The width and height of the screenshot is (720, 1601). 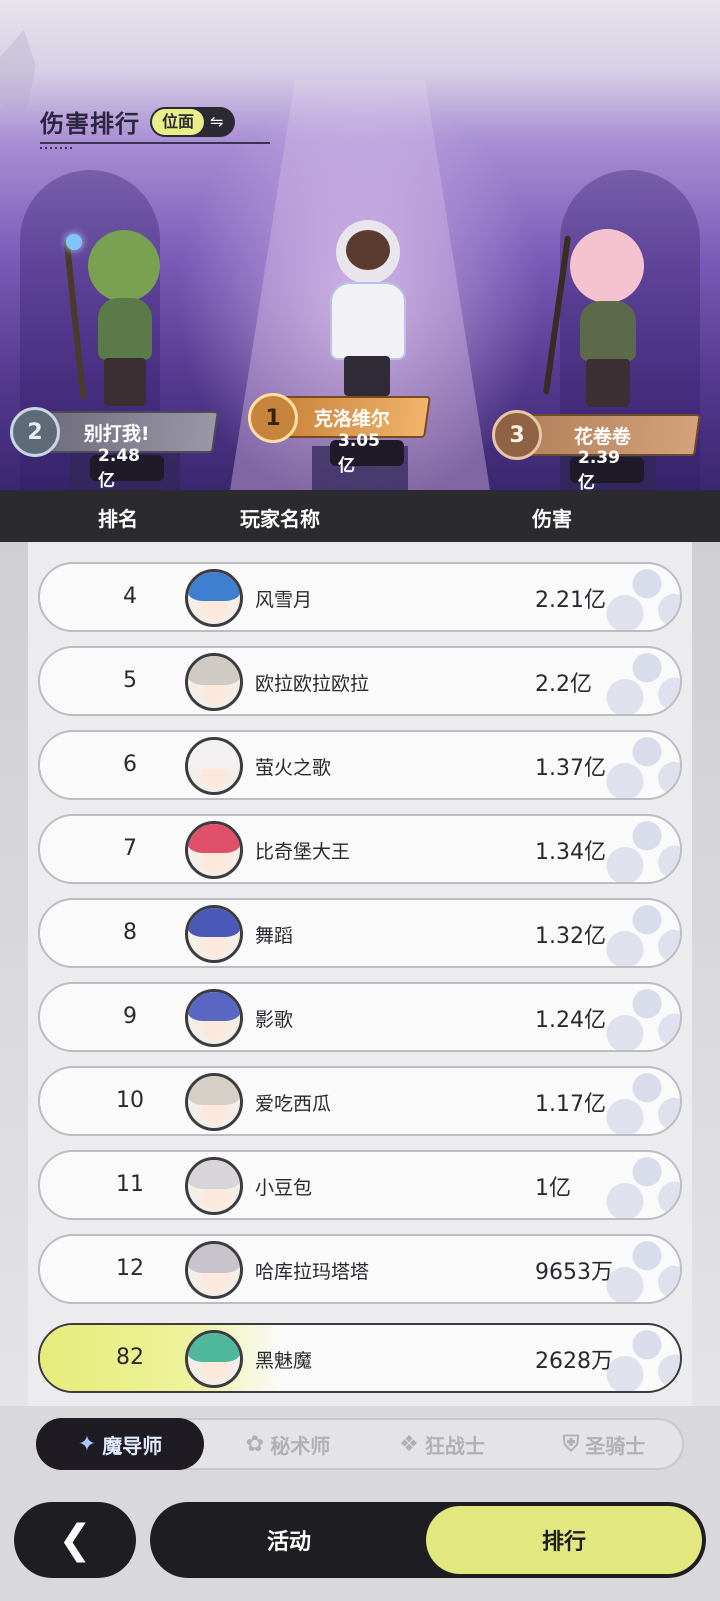 I want to click on row-rank: 82, so click(x=130, y=1357).